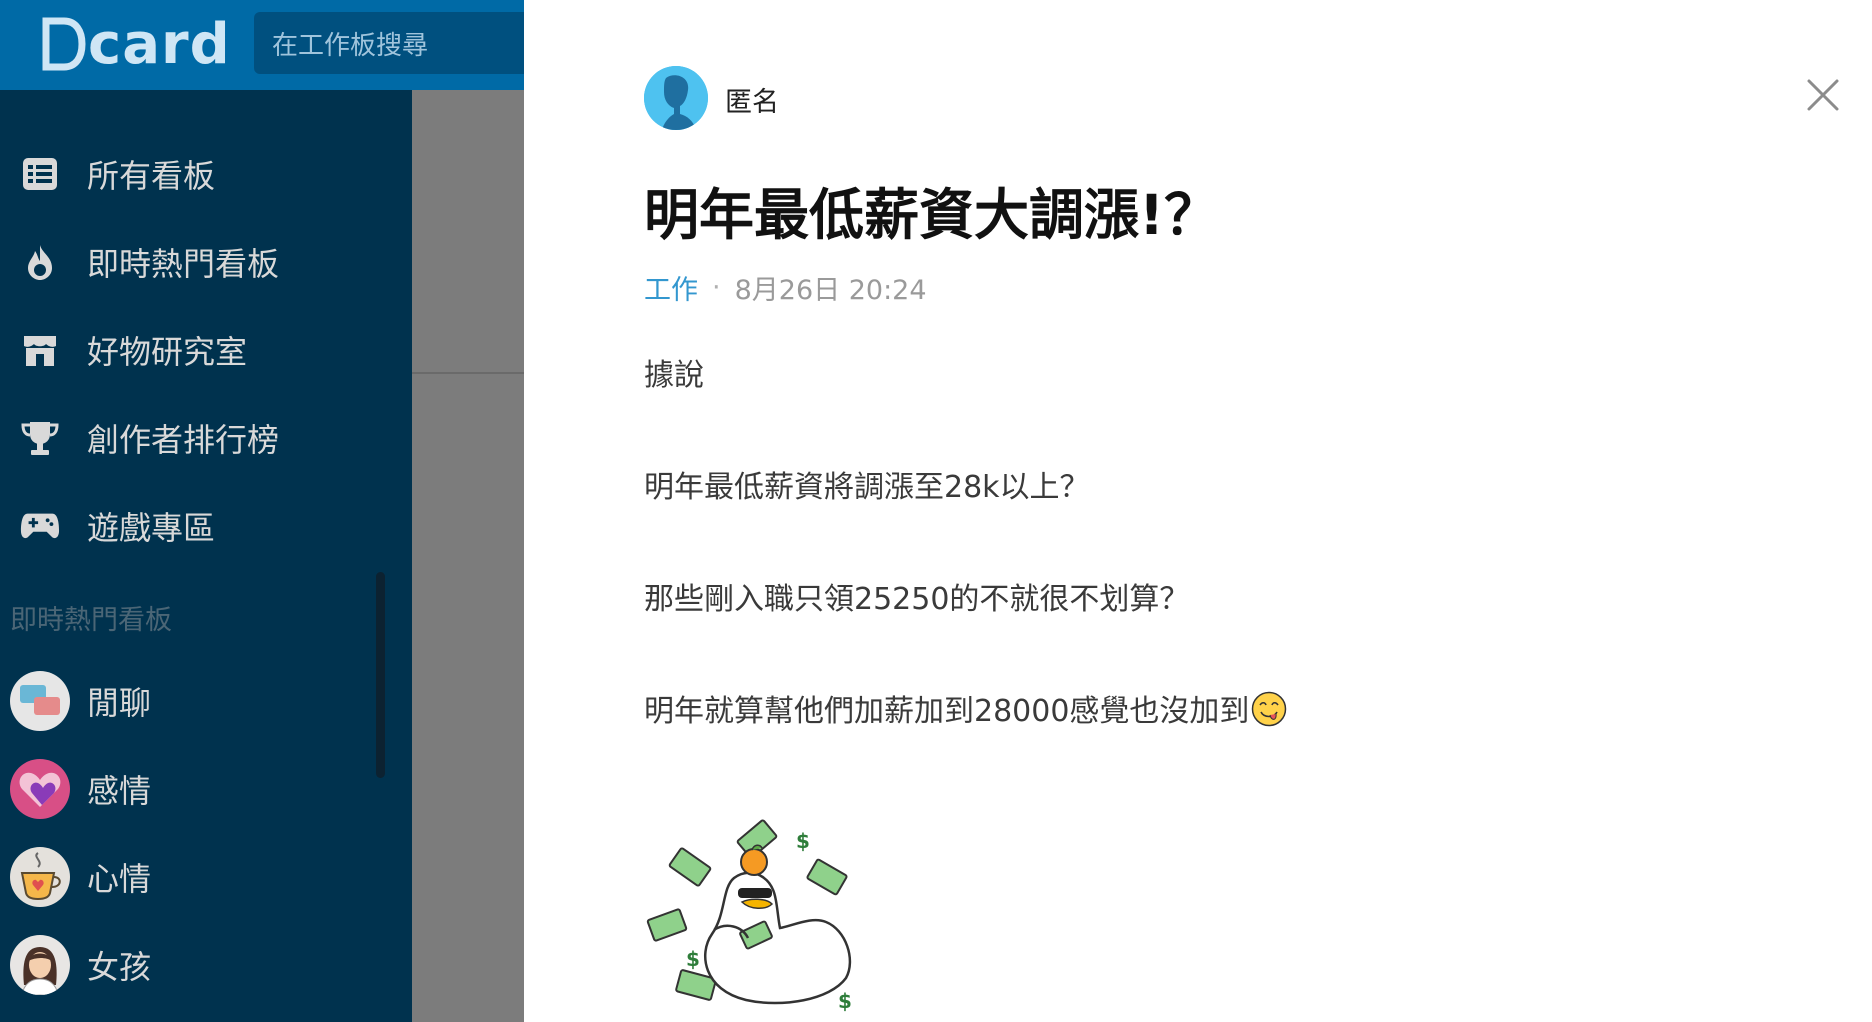  What do you see at coordinates (917, 599) in the screenshot?
I see `post-body-line: 那些剛入職只領25250的不就很不划算？` at bounding box center [917, 599].